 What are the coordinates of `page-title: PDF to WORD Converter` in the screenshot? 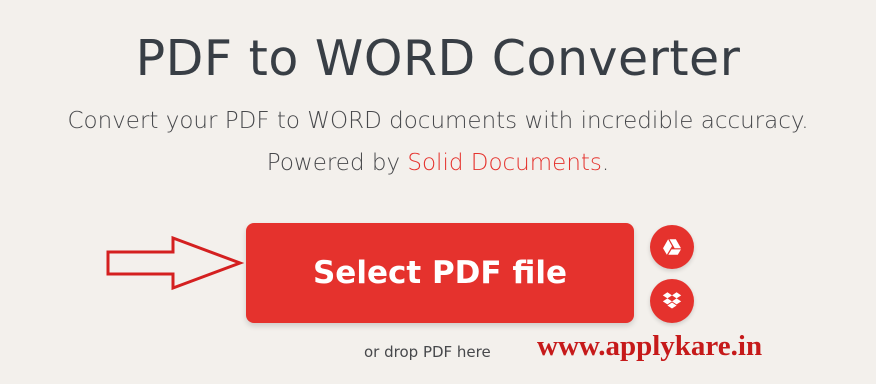 It's located at (438, 58).